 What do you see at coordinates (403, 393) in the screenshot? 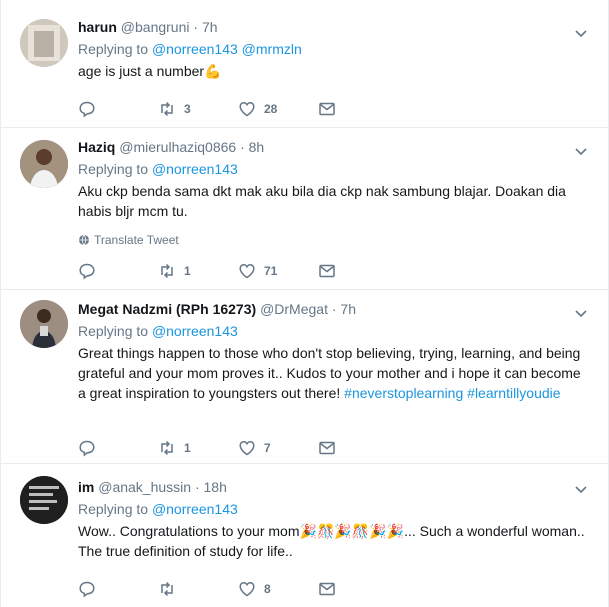
I see `hashtag-link: #neverstoplearning` at bounding box center [403, 393].